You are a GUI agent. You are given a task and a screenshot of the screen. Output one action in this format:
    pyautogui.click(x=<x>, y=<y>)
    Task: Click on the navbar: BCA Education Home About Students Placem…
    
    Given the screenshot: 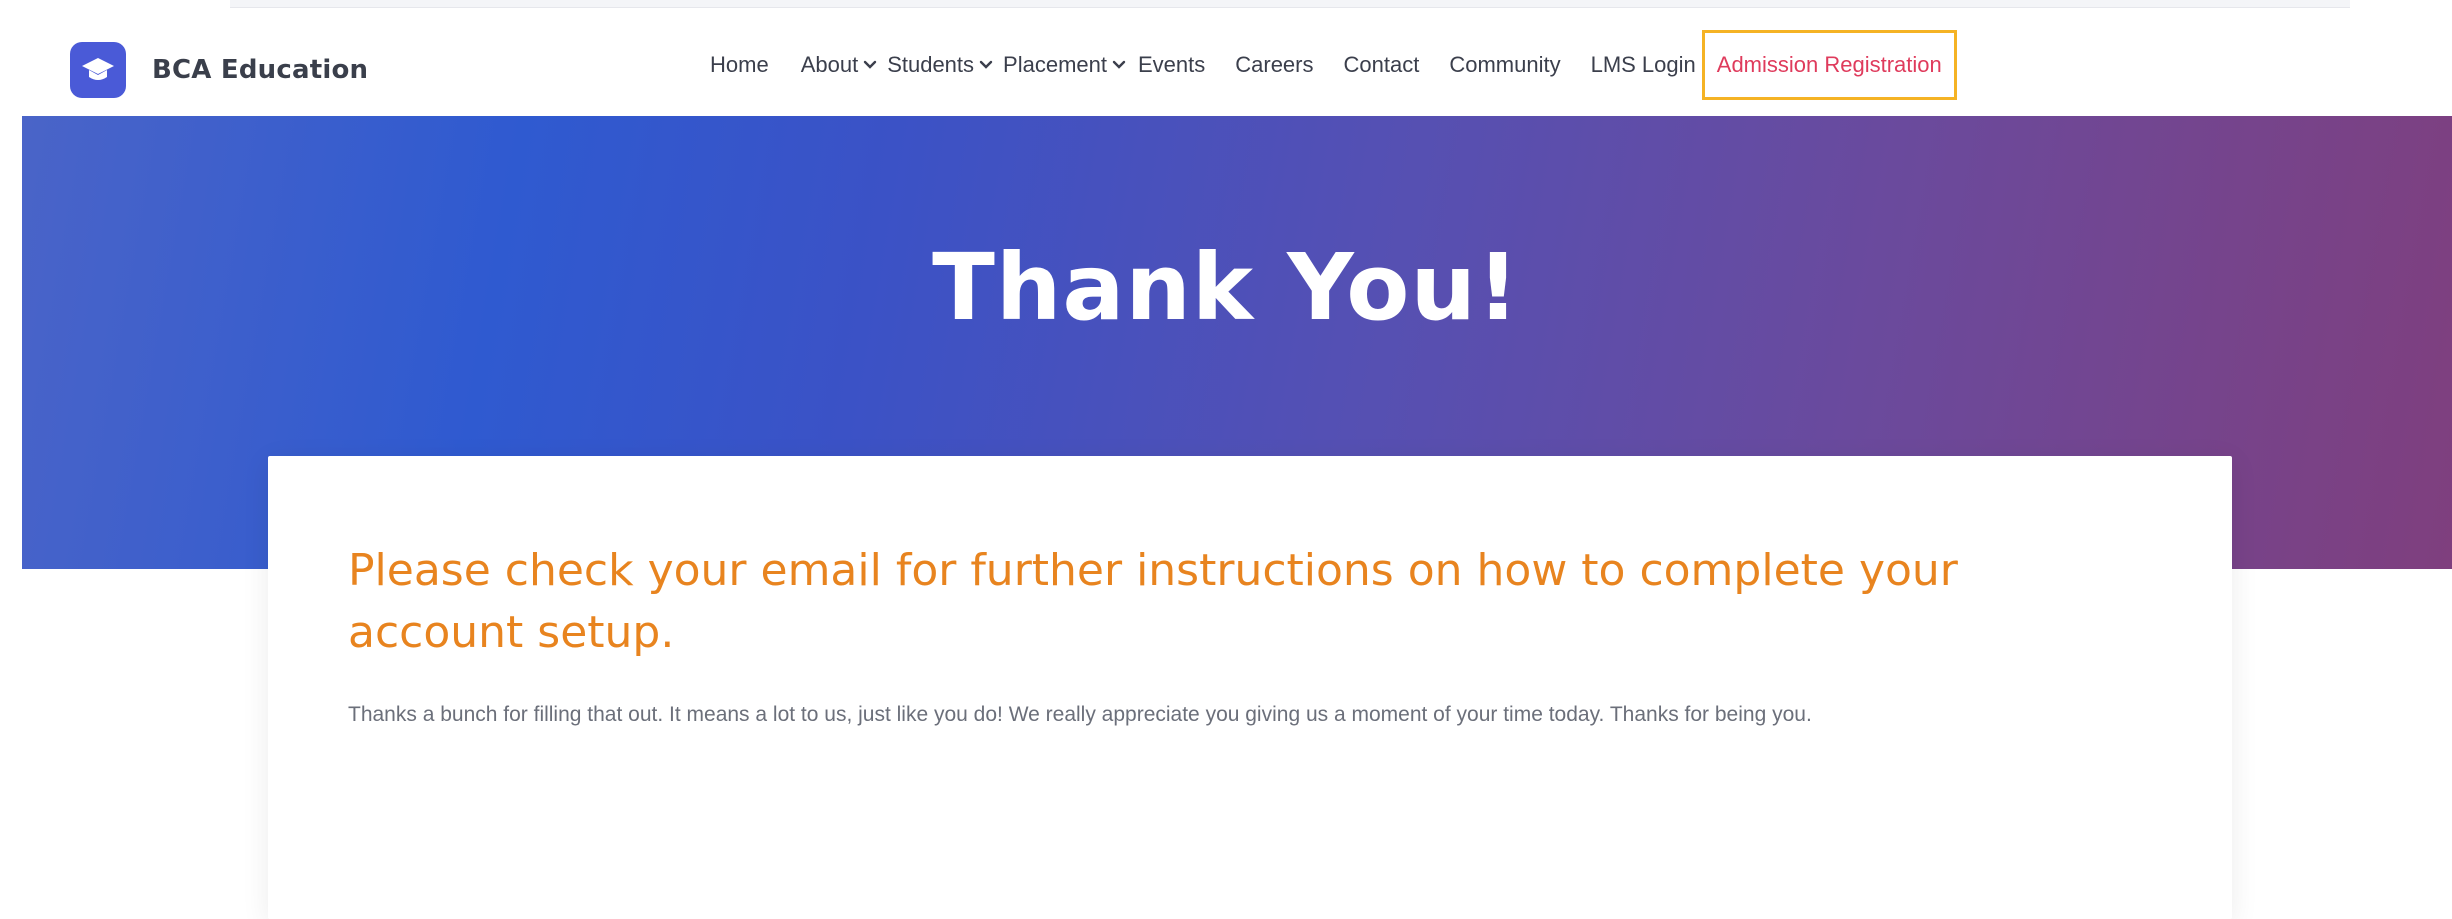 What is the action you would take?
    pyautogui.click(x=1226, y=66)
    